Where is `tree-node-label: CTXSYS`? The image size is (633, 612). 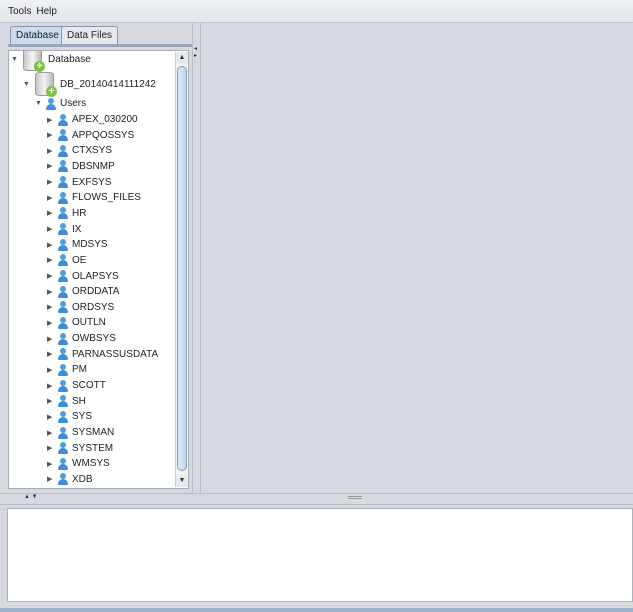 tree-node-label: CTXSYS is located at coordinates (92, 151).